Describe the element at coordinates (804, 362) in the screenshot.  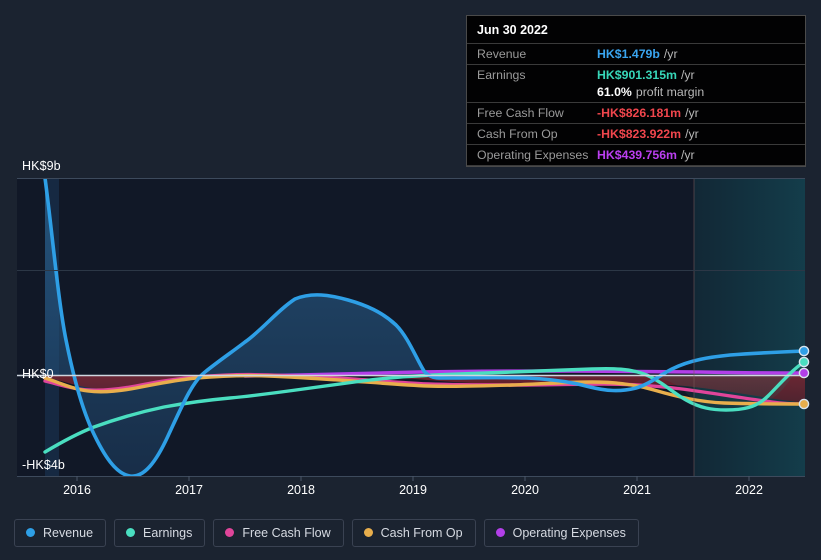
I see `endpoint-earnings` at that location.